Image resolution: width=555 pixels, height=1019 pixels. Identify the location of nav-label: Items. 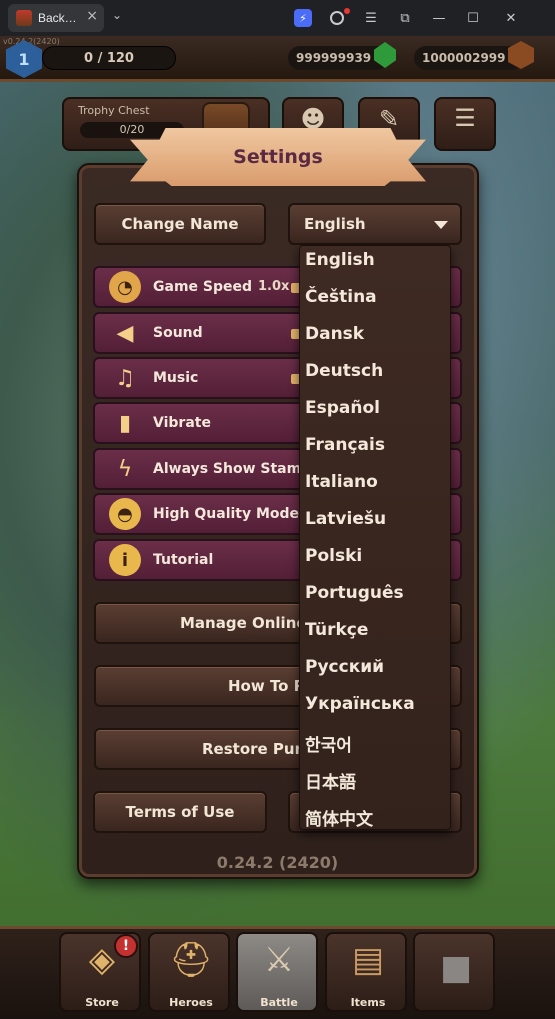
(368, 1002).